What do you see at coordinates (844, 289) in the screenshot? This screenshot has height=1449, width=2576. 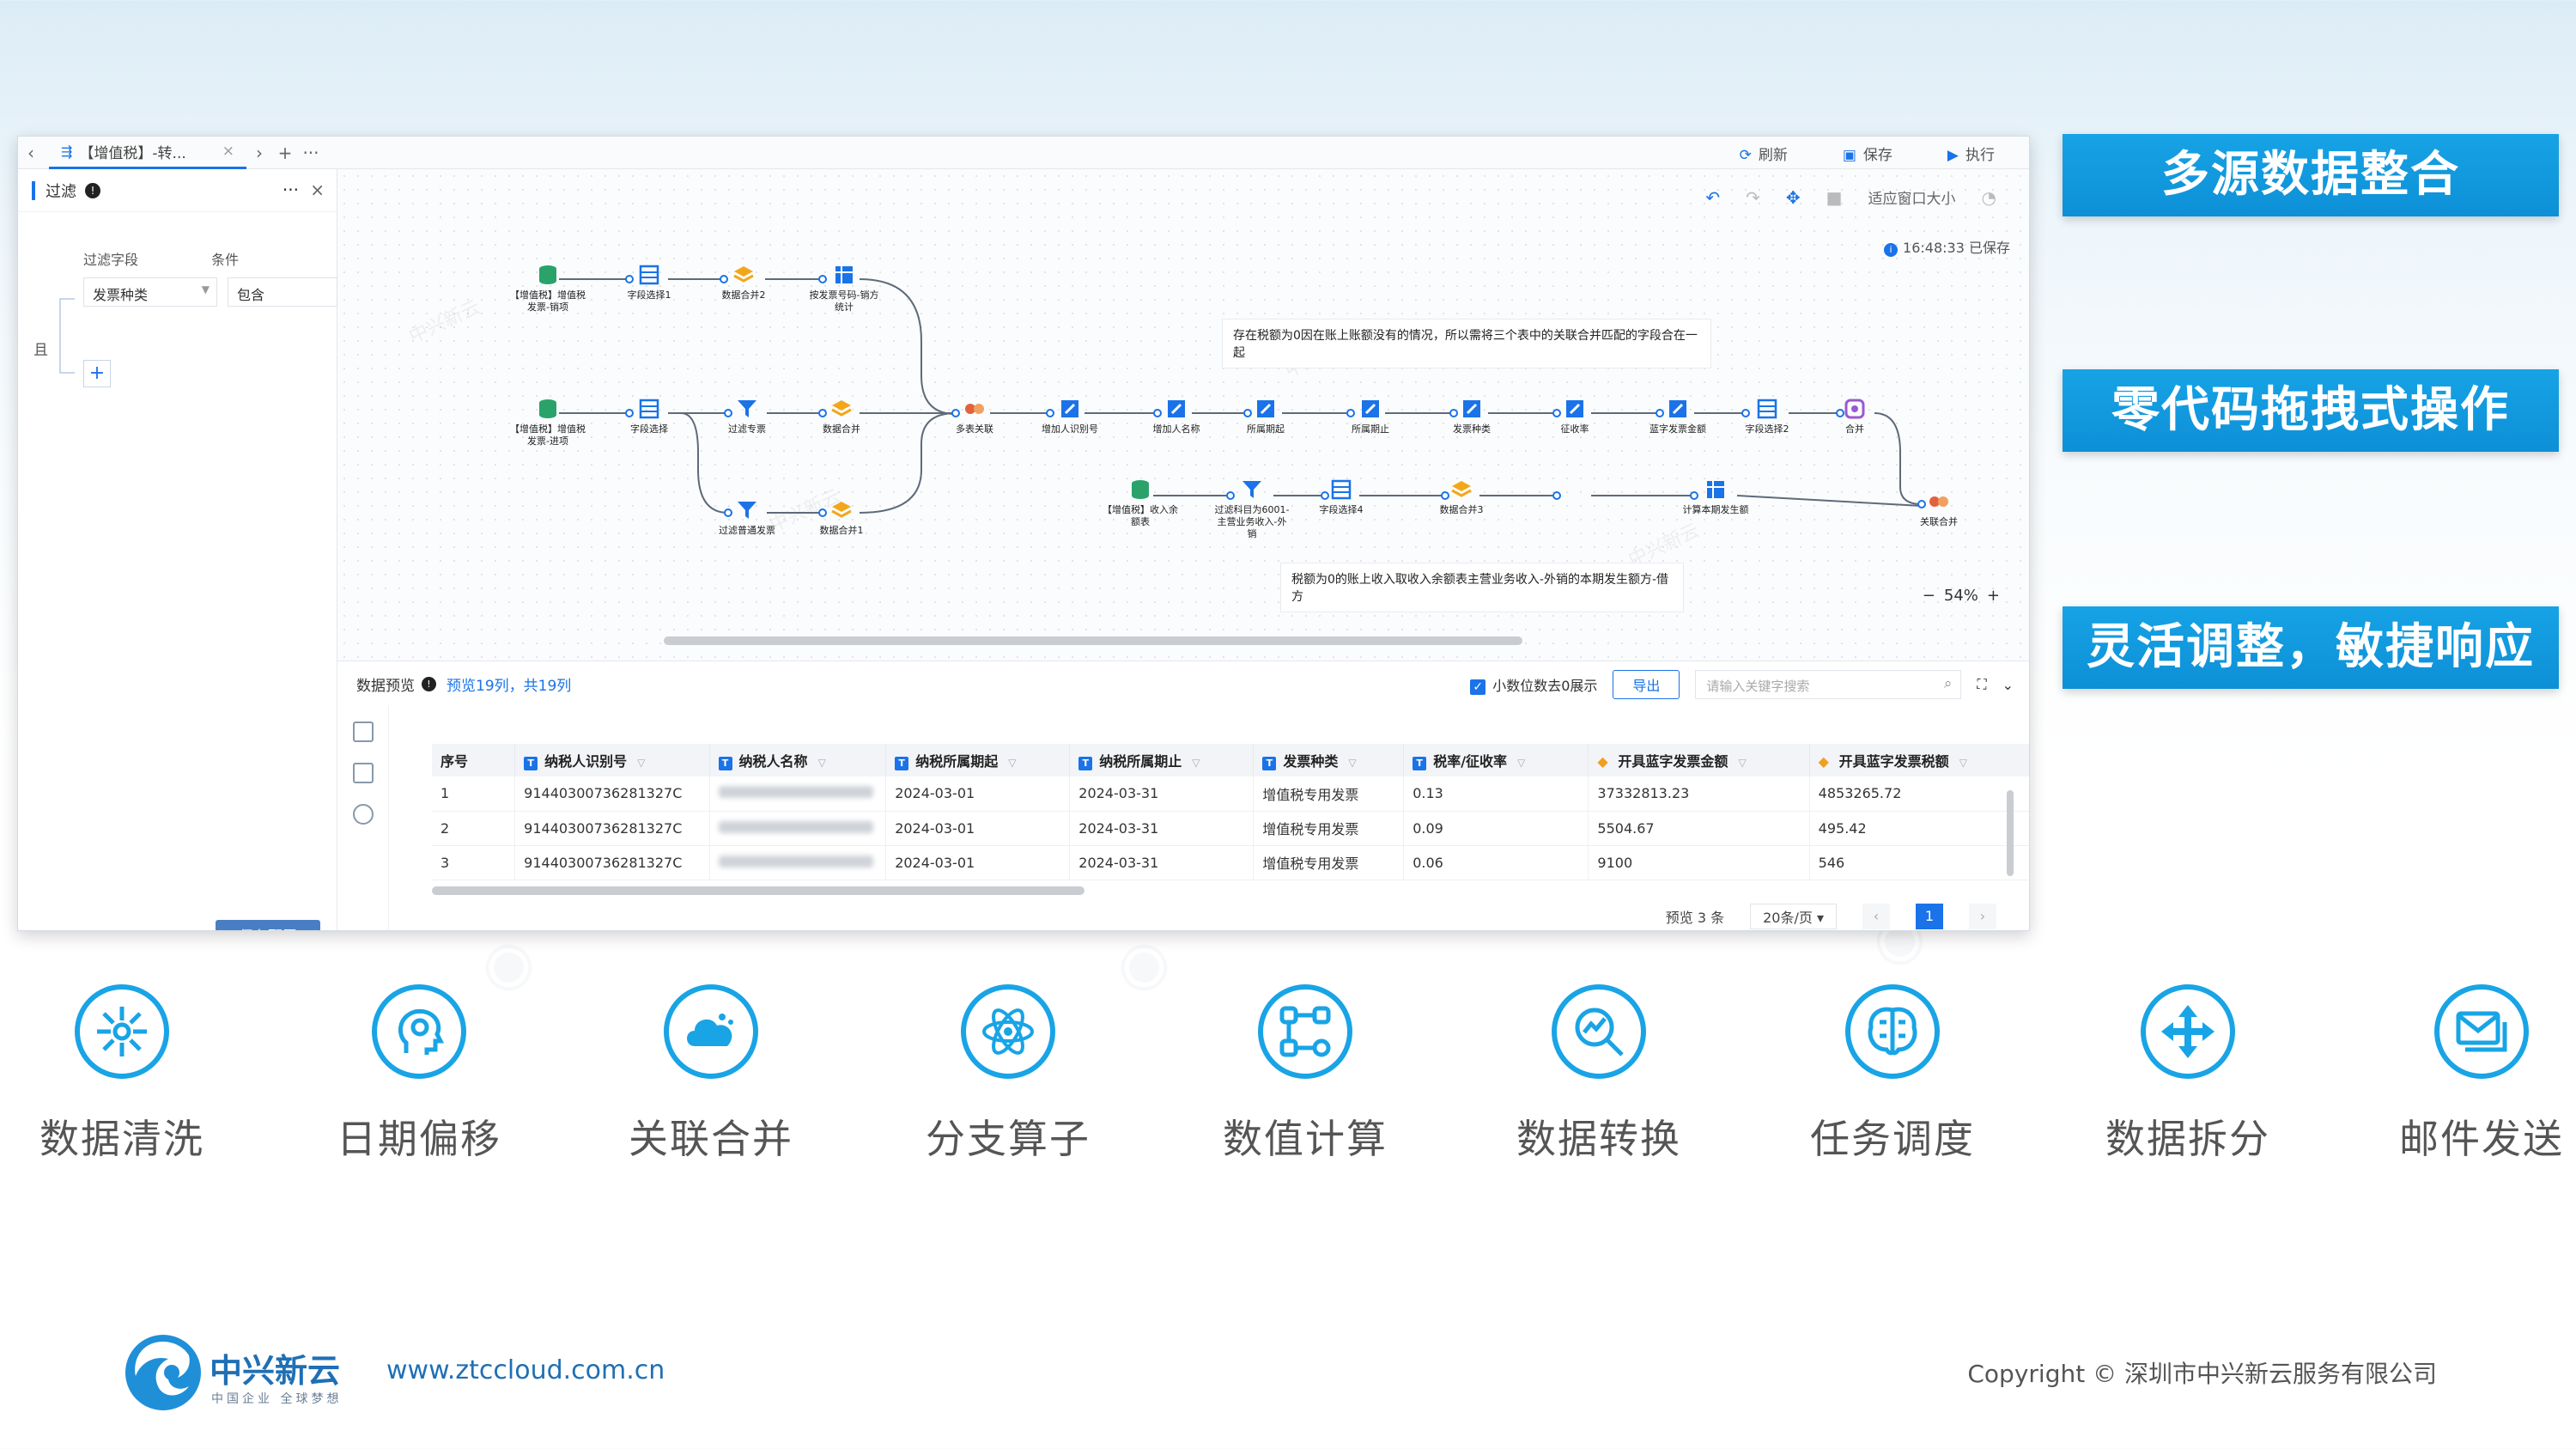 I see `workflow-node: 按发票号码-销方统计` at bounding box center [844, 289].